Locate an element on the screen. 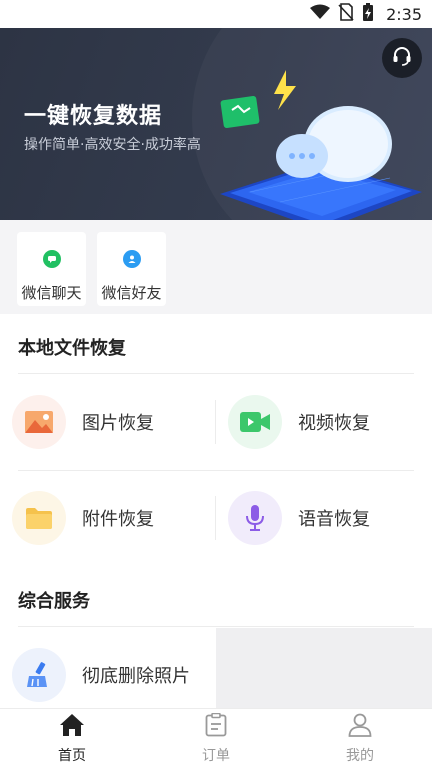  wechat-friend-icon is located at coordinates (131, 259).